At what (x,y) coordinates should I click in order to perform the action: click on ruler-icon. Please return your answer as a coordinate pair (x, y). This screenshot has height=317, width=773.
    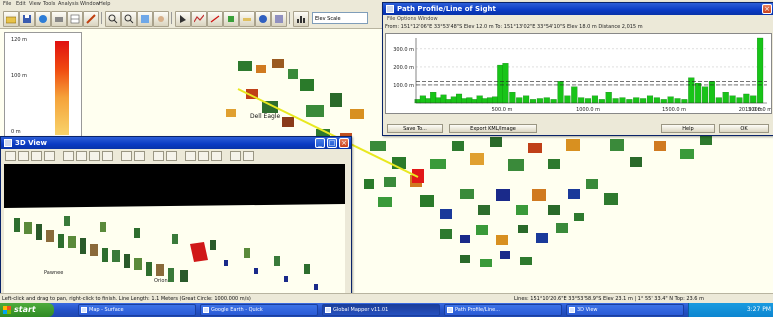
    Looking at the image, I should click on (247, 19).